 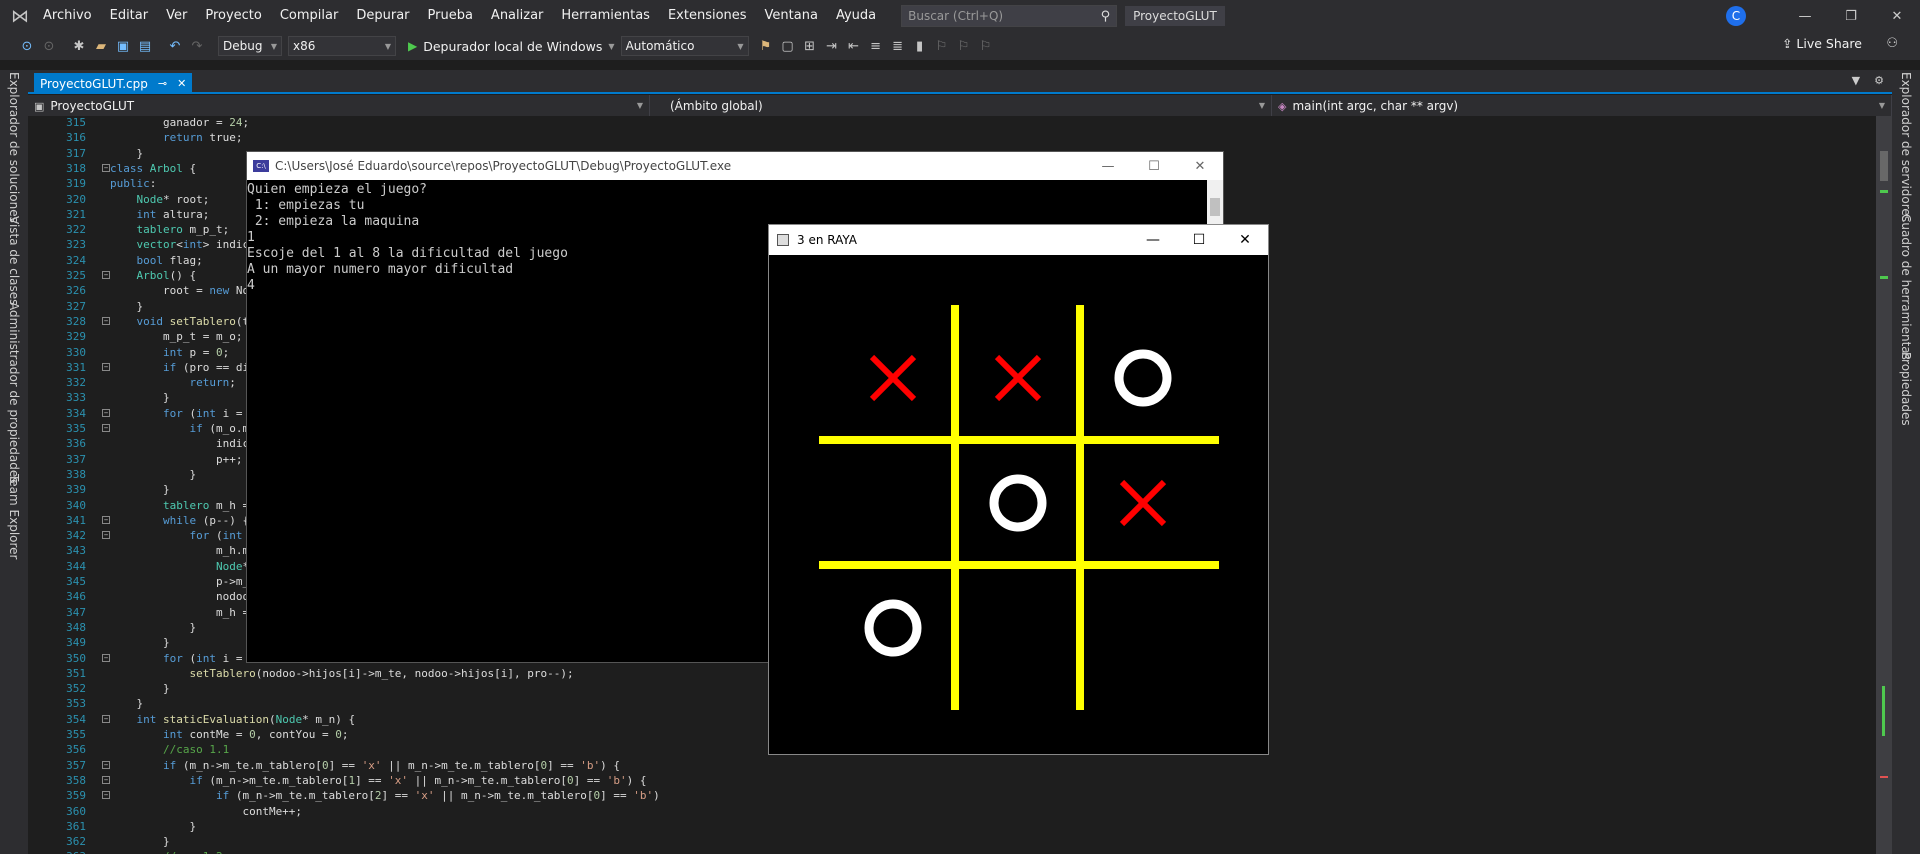 What do you see at coordinates (49, 46) in the screenshot?
I see `forward-icon: ⊙` at bounding box center [49, 46].